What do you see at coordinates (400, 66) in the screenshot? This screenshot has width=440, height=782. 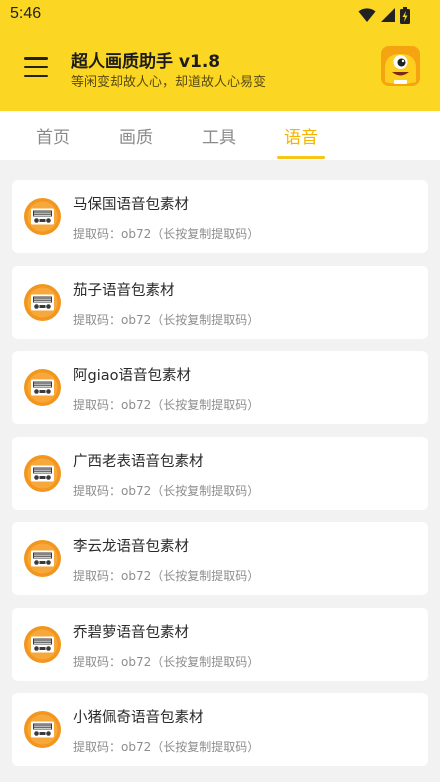 I see `yellow-monster-avatar-icon` at bounding box center [400, 66].